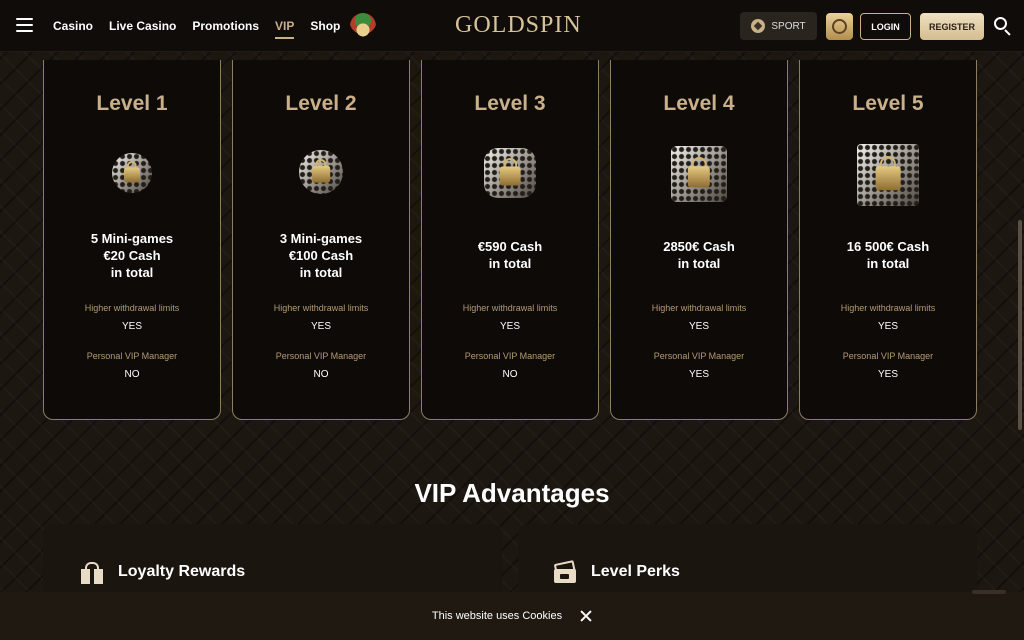  What do you see at coordinates (989, 592) in the screenshot?
I see `scroll-to-top-button` at bounding box center [989, 592].